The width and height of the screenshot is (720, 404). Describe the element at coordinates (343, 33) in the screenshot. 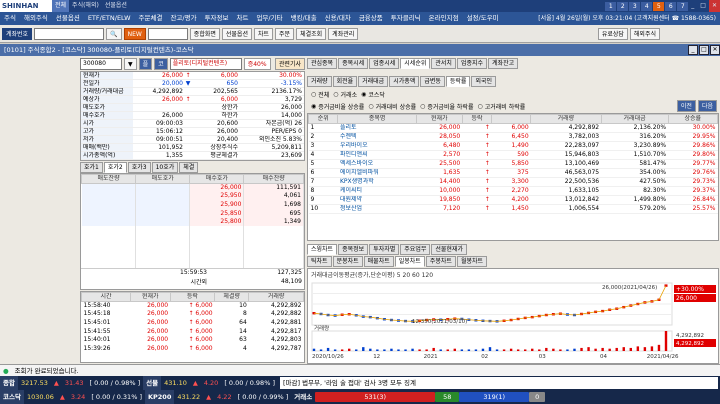

I see `toolbar-button: 계좌관리` at that location.